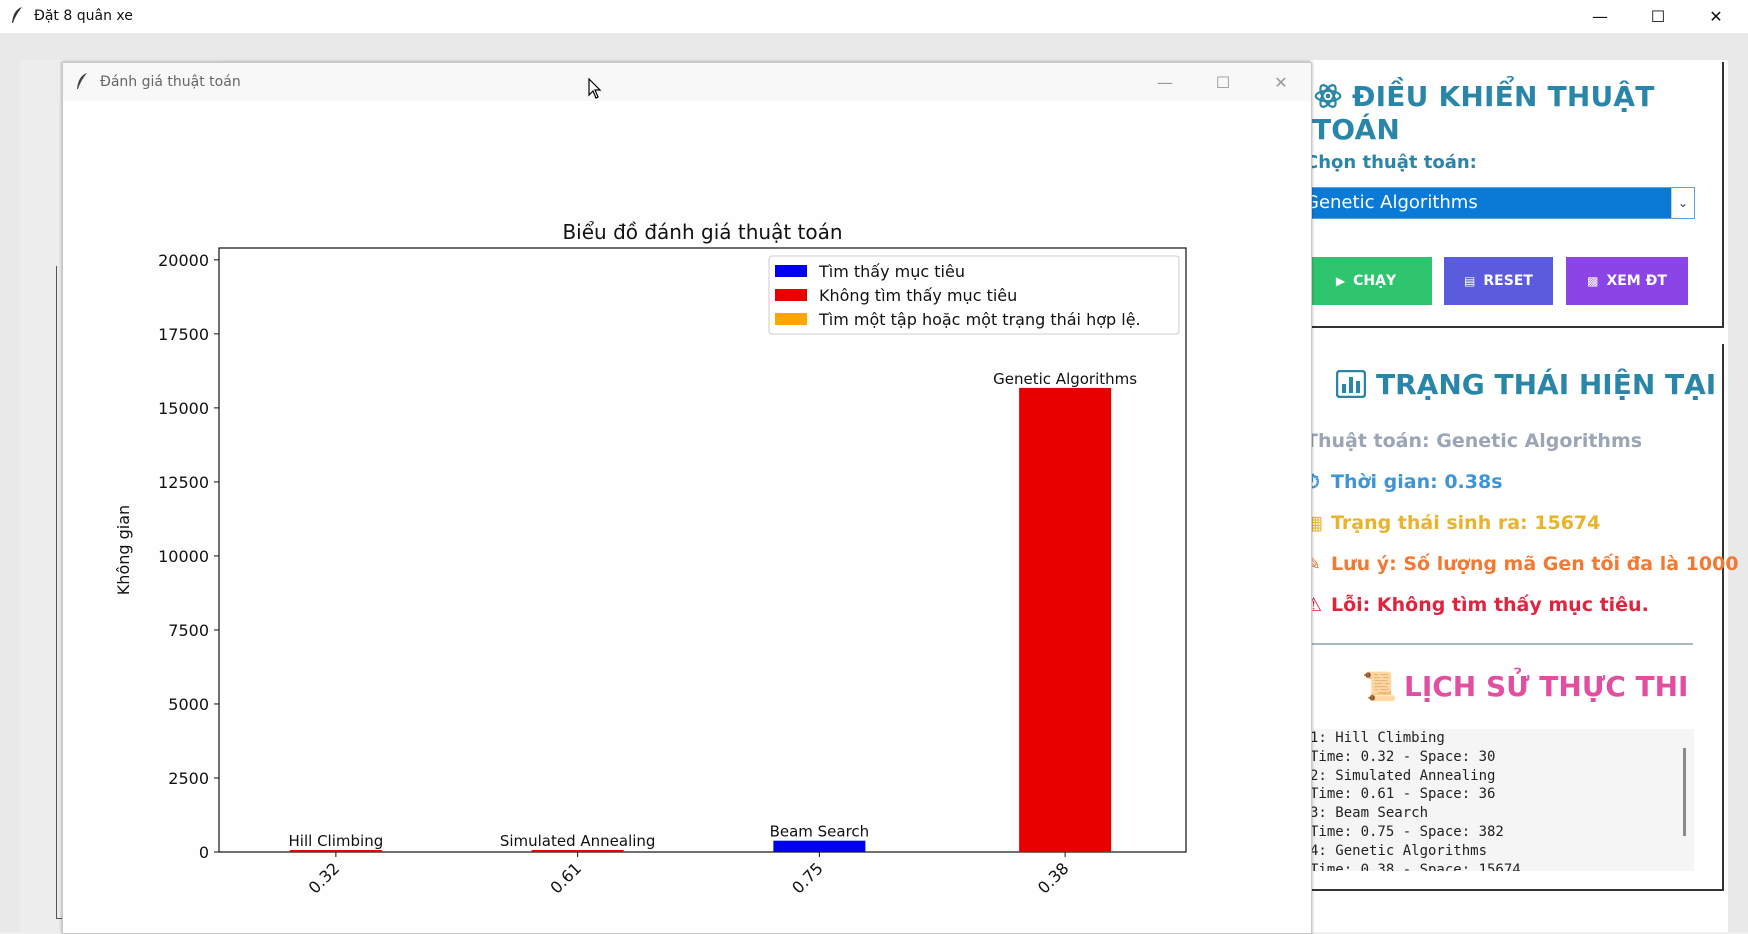 This screenshot has height=934, width=1748. I want to click on legend-label: Tìm một tập hoặc một trạng thái hợp lệ., so click(979, 319).